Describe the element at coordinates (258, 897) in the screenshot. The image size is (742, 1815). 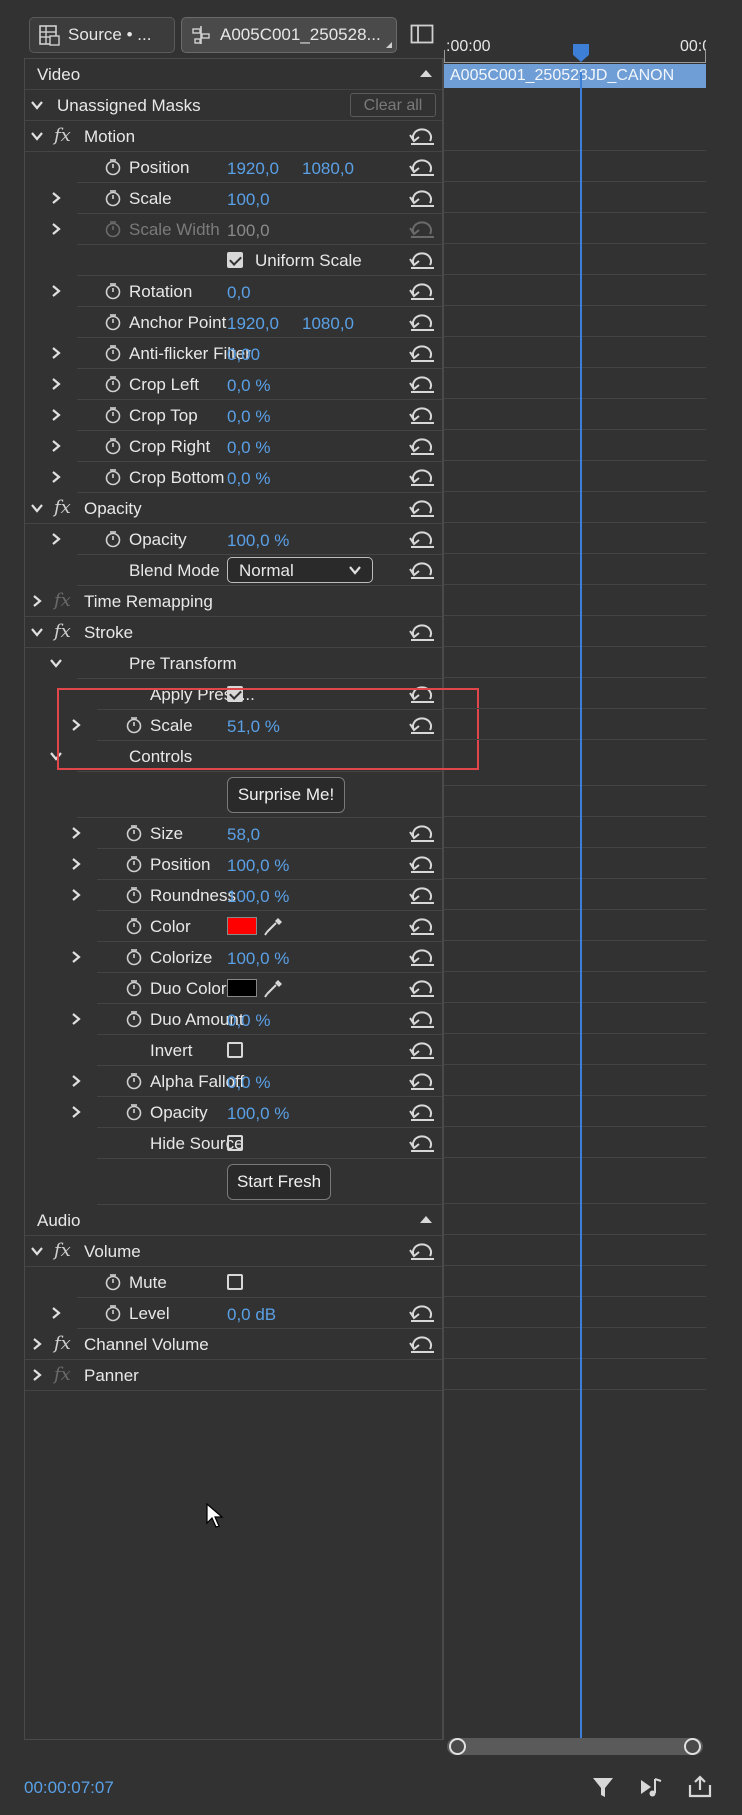
I see `roundness-value: 100,0 %` at that location.